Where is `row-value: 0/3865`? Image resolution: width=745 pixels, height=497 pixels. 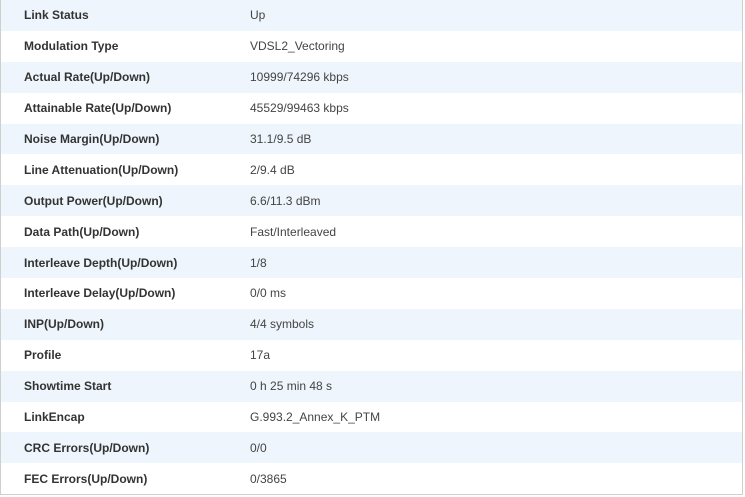
row-value: 0/3865 is located at coordinates (496, 479).